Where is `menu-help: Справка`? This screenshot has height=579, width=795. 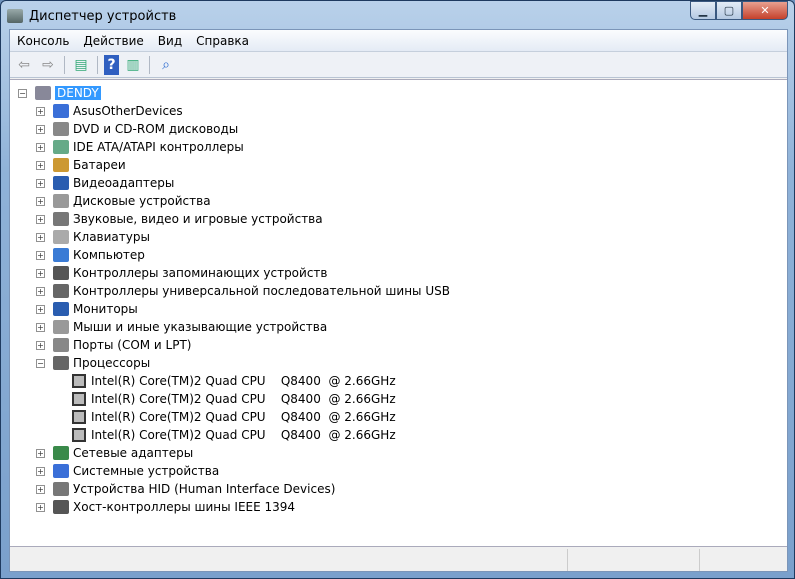
menu-help: Справка is located at coordinates (222, 41).